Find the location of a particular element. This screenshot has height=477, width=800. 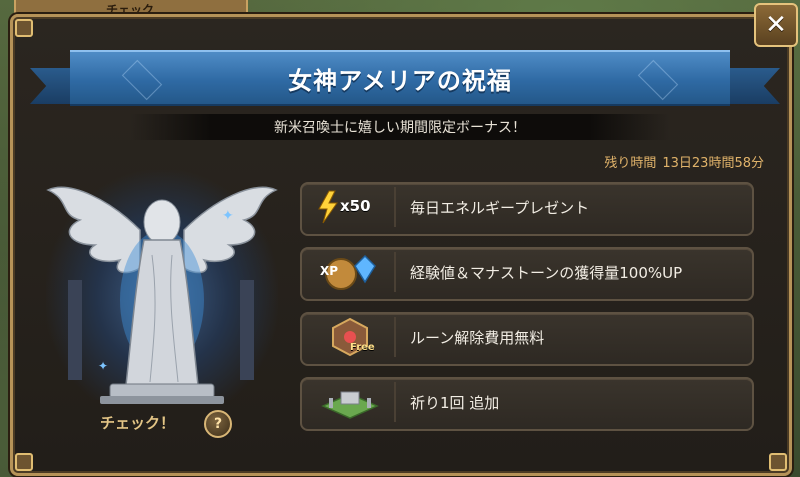

question-icon: ? is located at coordinates (218, 424).